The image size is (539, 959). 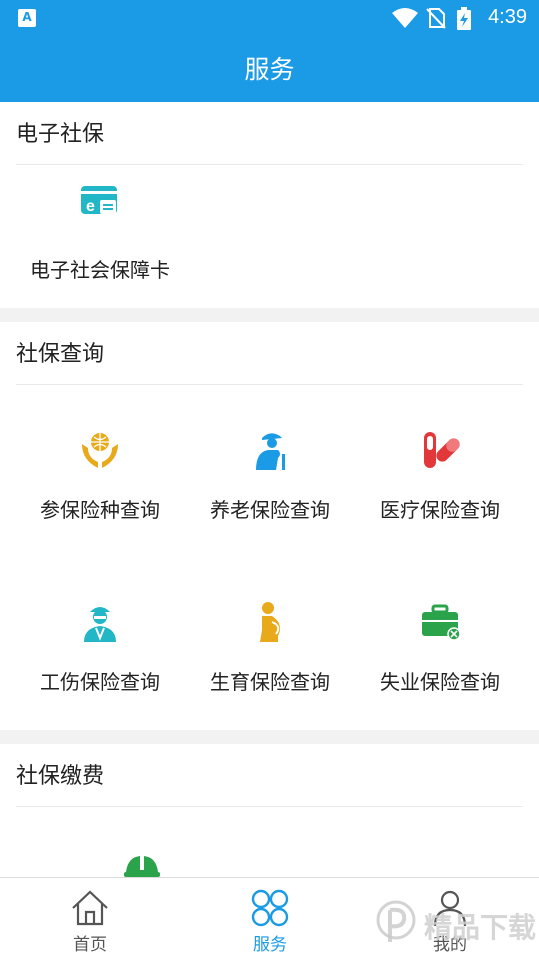 What do you see at coordinates (464, 18) in the screenshot?
I see `battery-charging-icon` at bounding box center [464, 18].